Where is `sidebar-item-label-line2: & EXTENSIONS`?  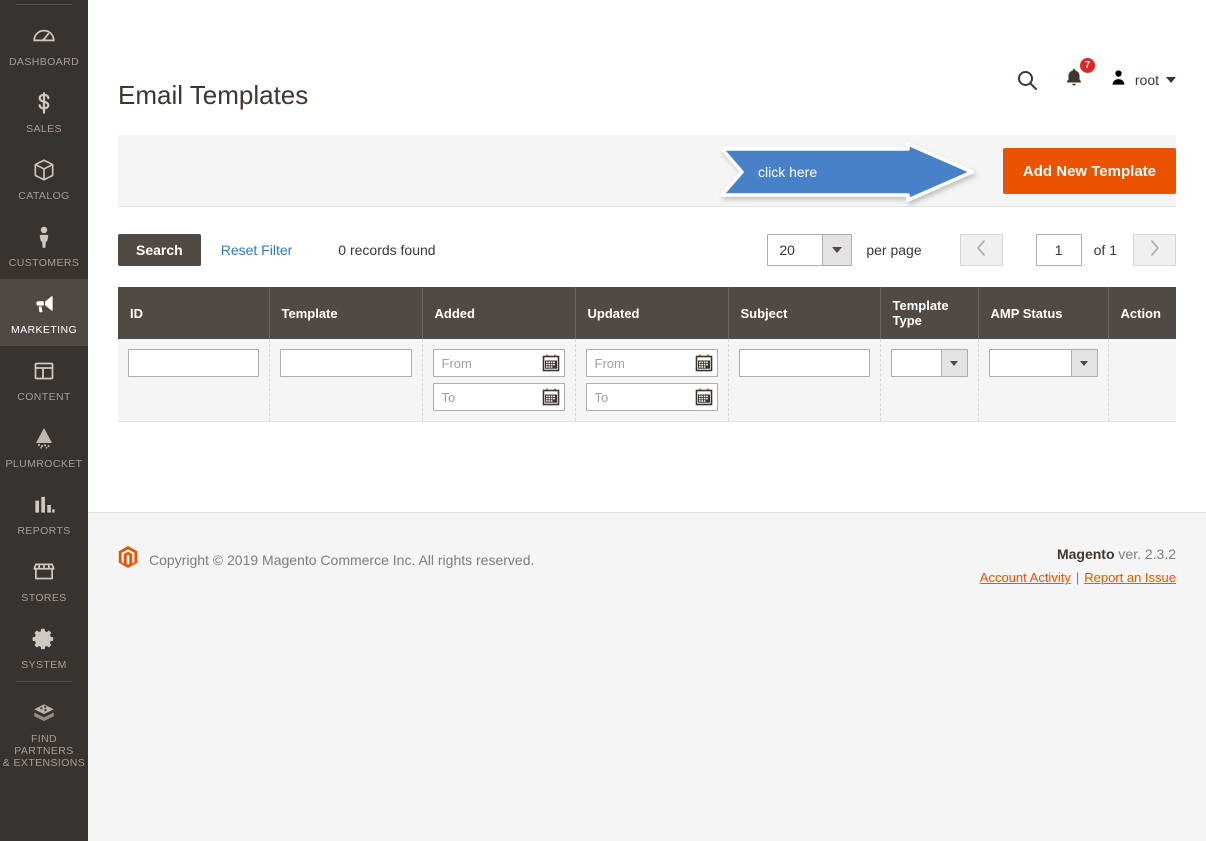 sidebar-item-label-line2: & EXTENSIONS is located at coordinates (44, 763).